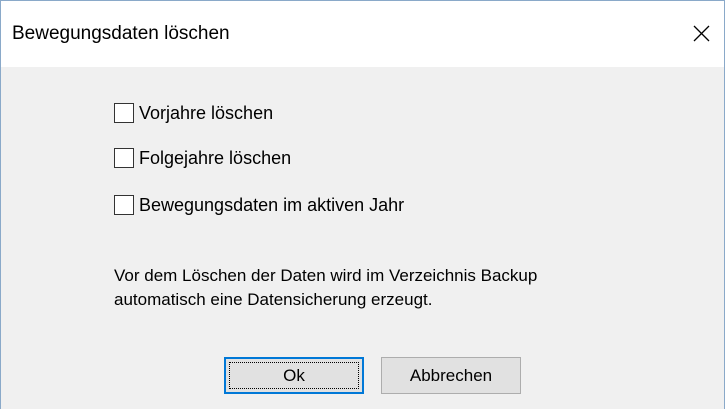  I want to click on close-icon, so click(701, 33).